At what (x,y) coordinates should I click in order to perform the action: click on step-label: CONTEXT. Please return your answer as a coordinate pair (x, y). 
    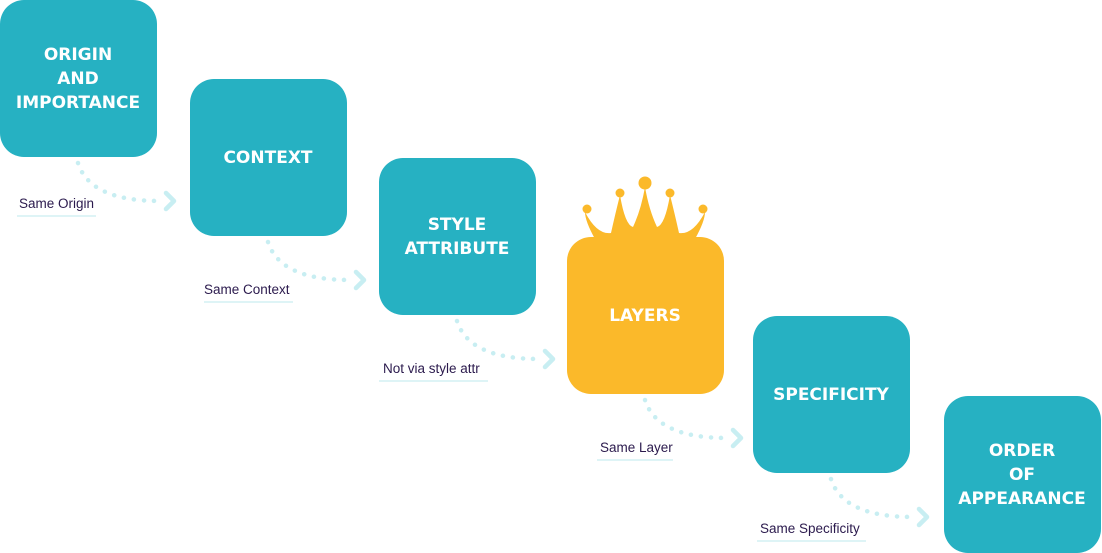
    Looking at the image, I should click on (267, 158).